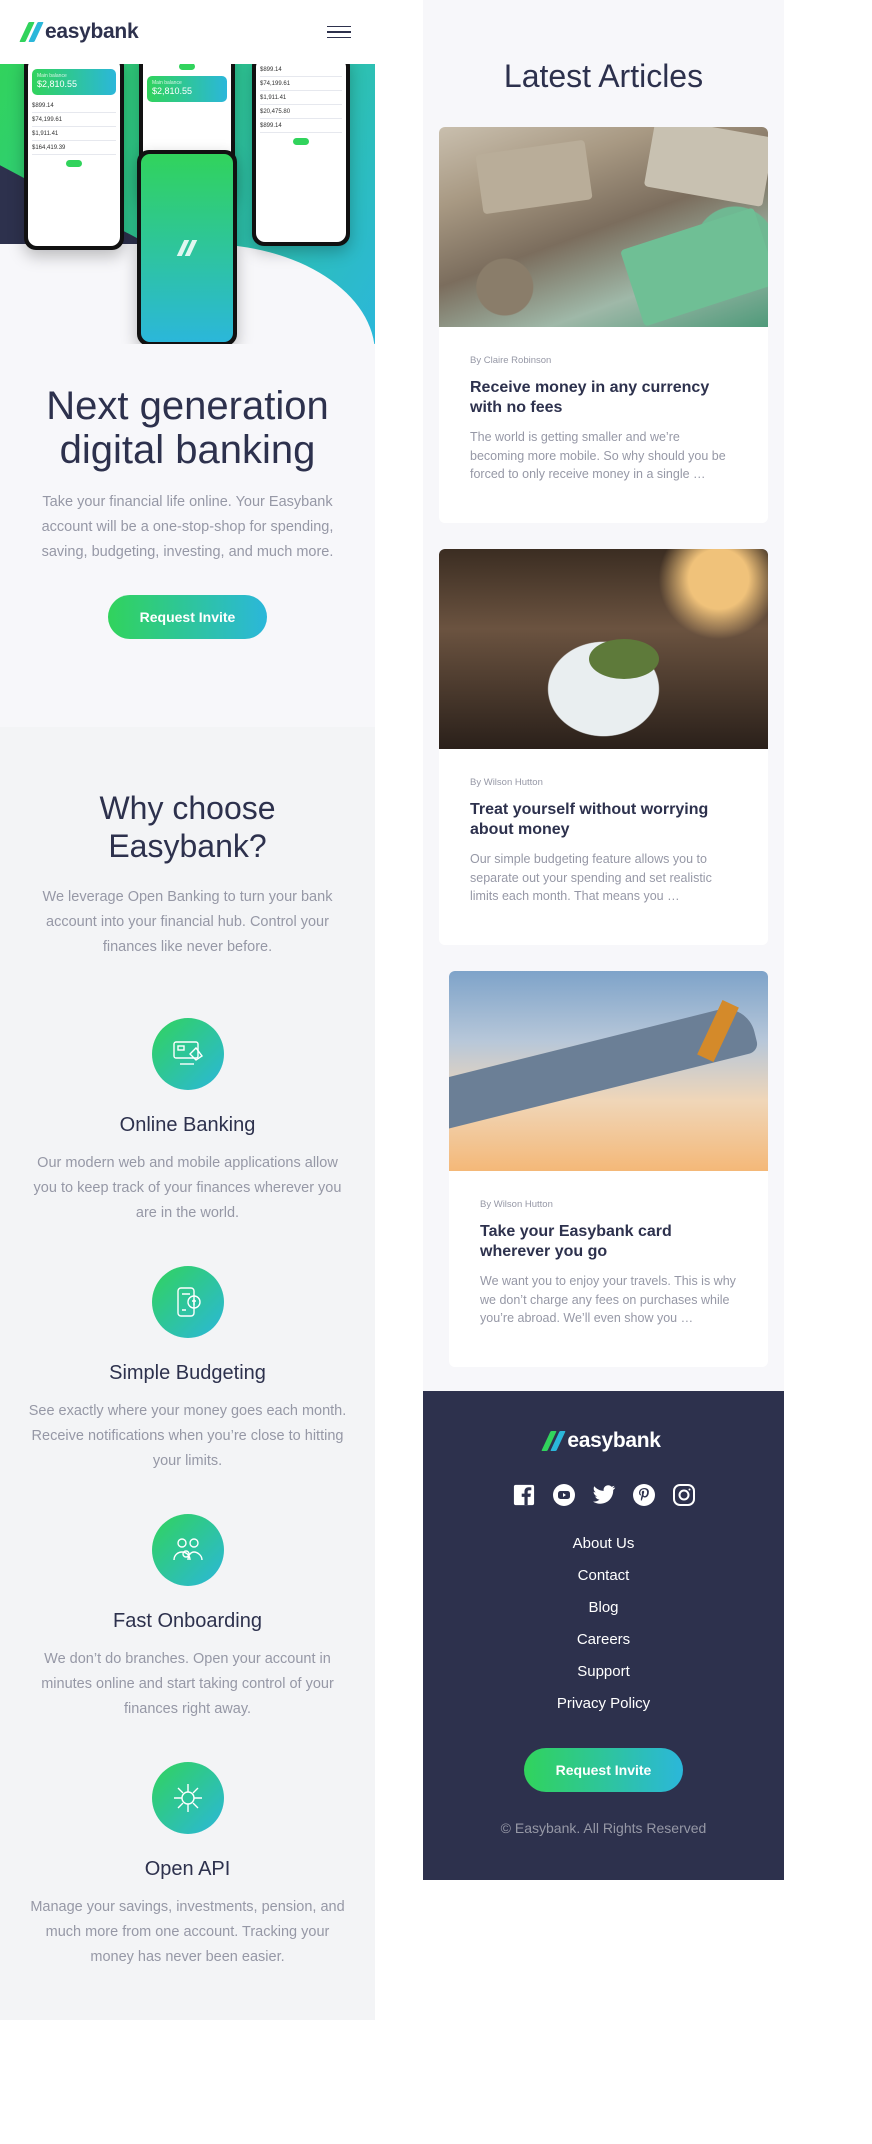 The width and height of the screenshot is (872, 2144). I want to click on why-title: Why choose Easybank?, so click(187, 827).